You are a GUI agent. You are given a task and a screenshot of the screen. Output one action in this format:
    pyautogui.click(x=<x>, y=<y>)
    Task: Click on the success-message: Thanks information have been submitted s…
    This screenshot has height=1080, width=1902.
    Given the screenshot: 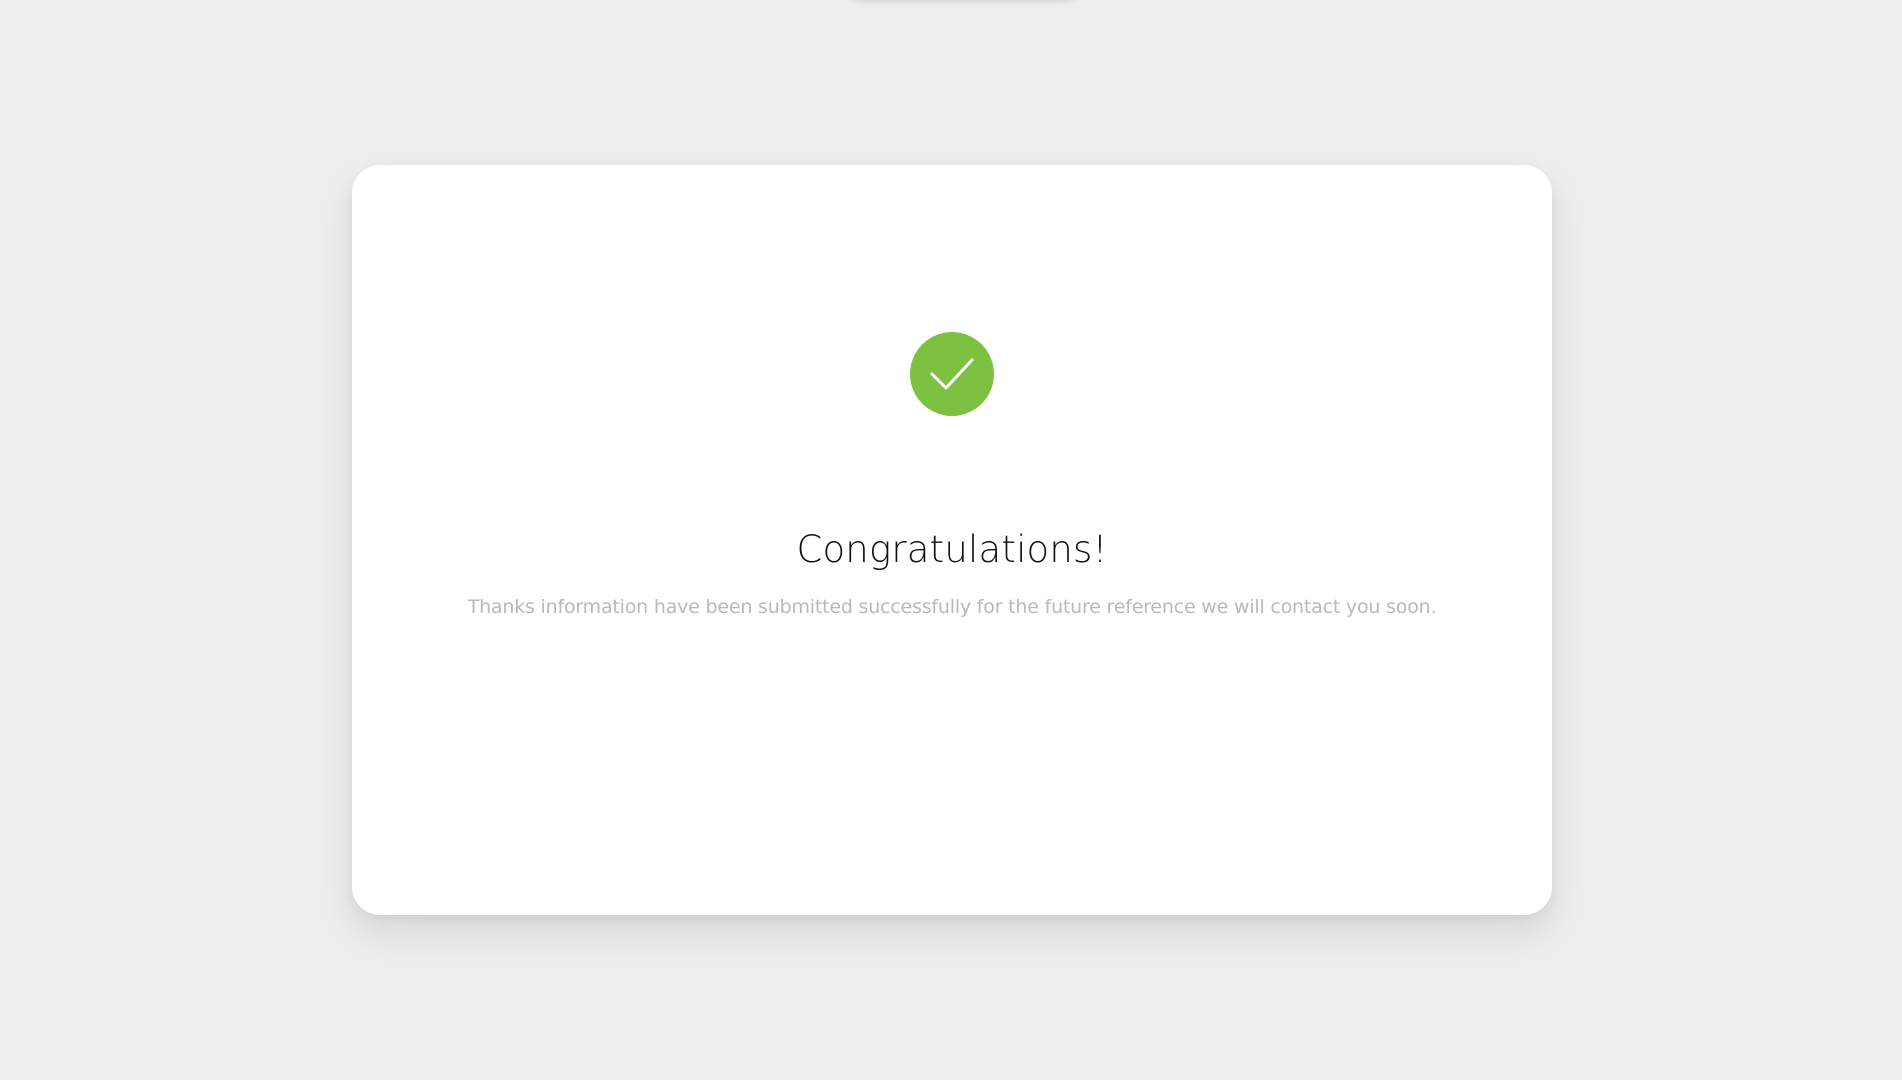 What is the action you would take?
    pyautogui.click(x=952, y=607)
    